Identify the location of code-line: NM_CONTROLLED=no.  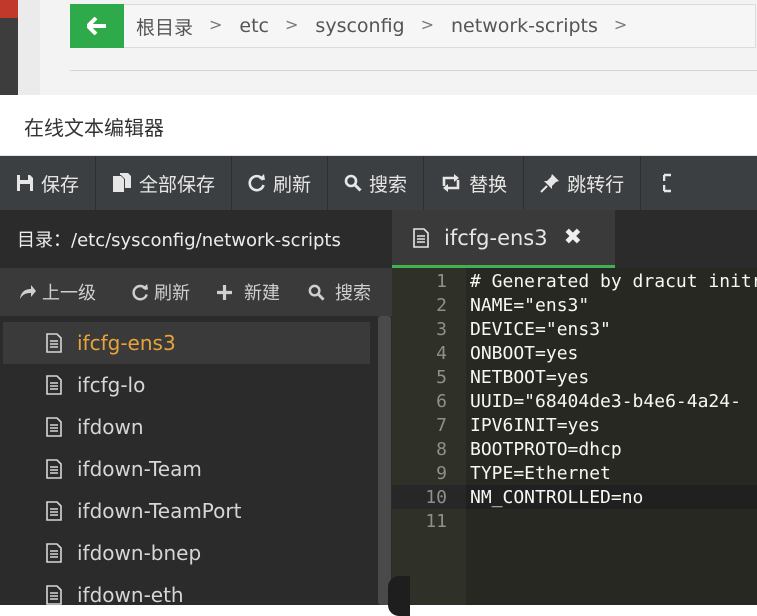
(557, 497).